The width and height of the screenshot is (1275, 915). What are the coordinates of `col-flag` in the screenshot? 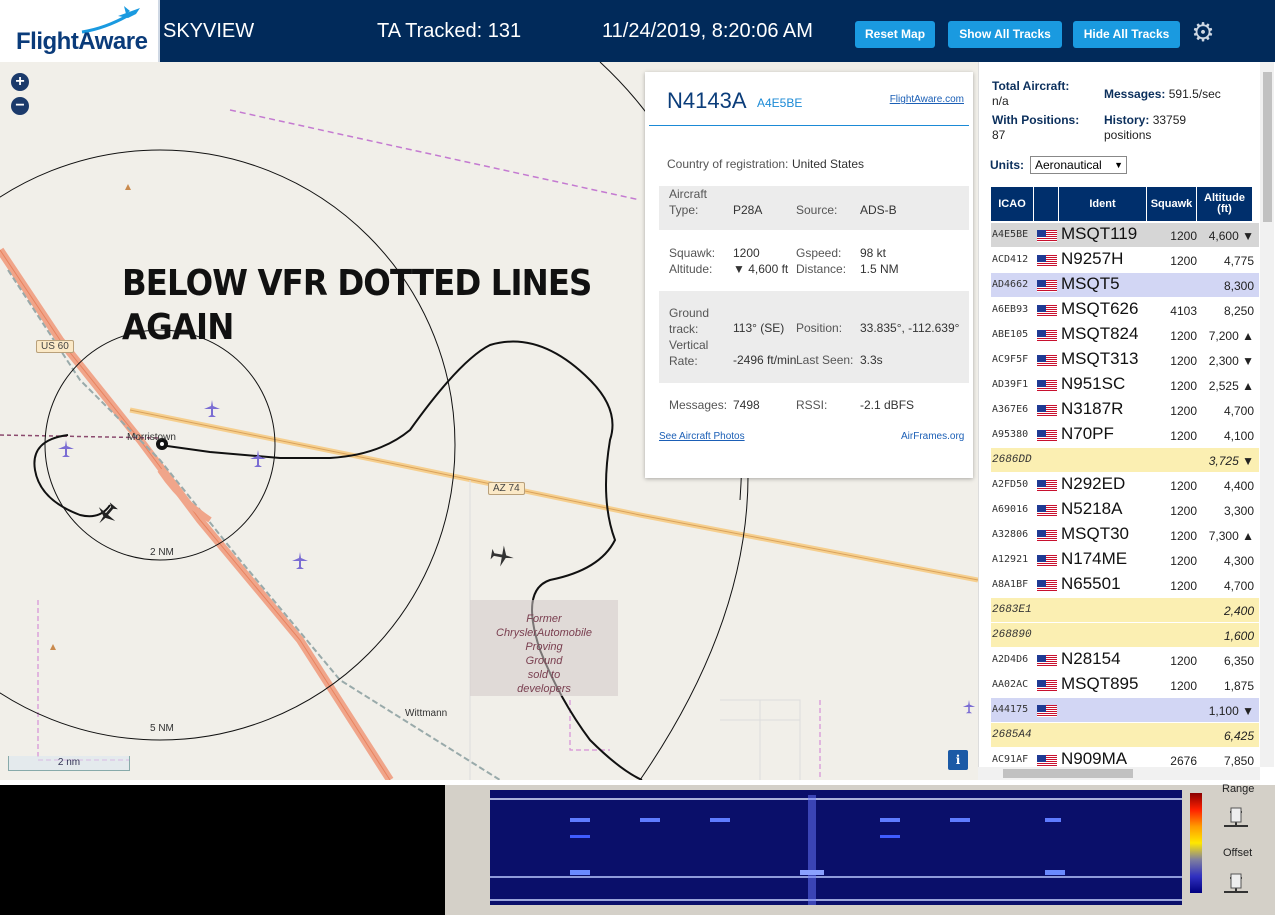 It's located at (1046, 204).